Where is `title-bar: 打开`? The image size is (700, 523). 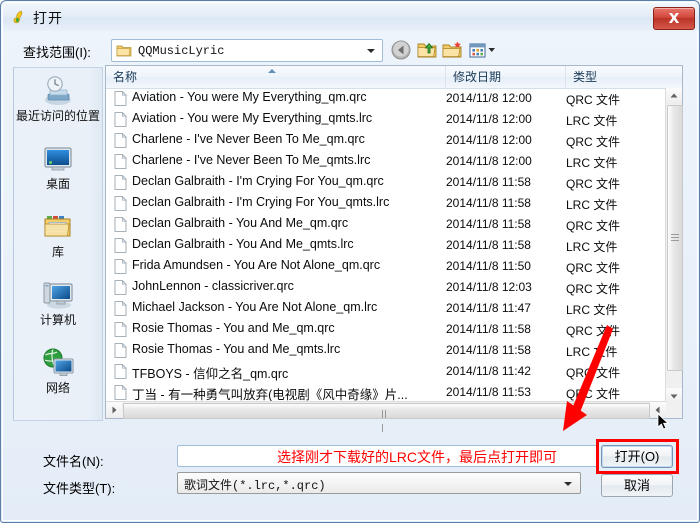
title-bar: 打开 is located at coordinates (351, 17).